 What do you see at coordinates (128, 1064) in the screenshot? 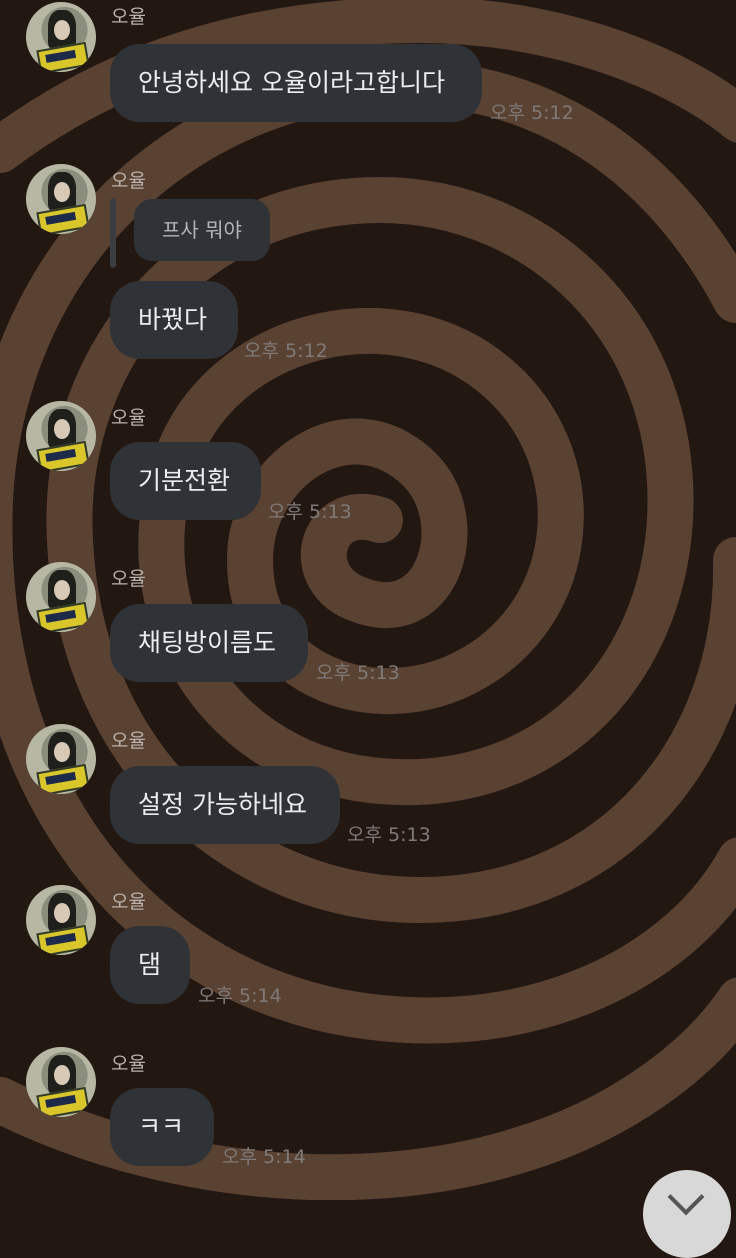
I see `sender-name: 오율` at bounding box center [128, 1064].